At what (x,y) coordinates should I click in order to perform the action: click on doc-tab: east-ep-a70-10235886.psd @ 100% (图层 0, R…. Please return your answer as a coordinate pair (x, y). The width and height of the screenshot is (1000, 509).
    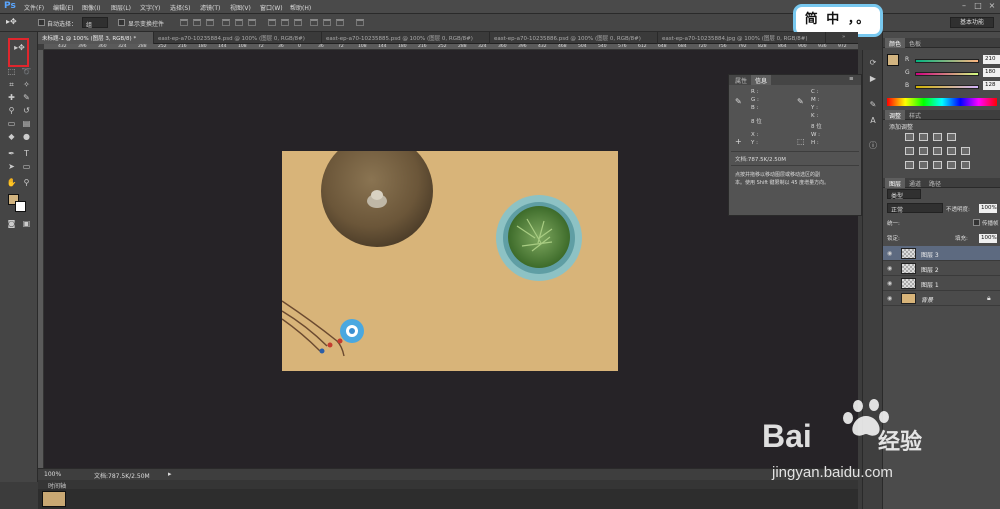
    Looking at the image, I should click on (574, 38).